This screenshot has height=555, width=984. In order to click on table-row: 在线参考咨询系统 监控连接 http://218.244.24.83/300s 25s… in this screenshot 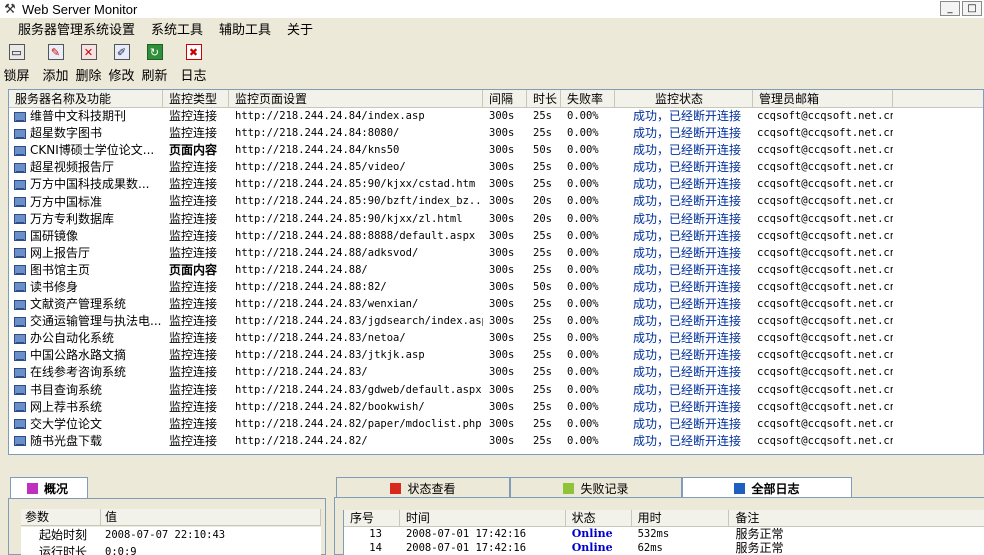, I will do `click(496, 372)`.